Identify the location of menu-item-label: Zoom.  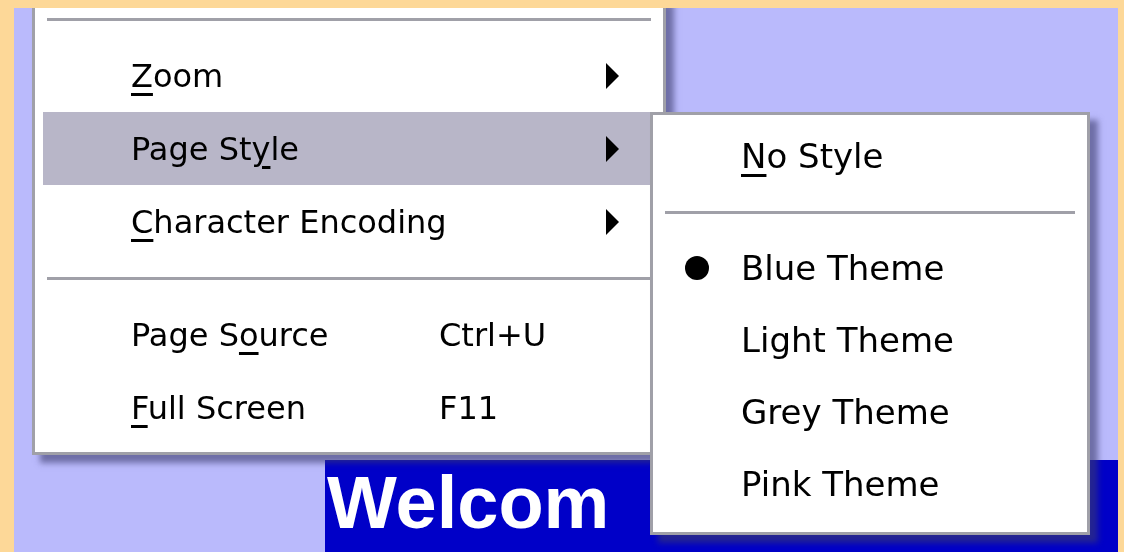
(177, 76).